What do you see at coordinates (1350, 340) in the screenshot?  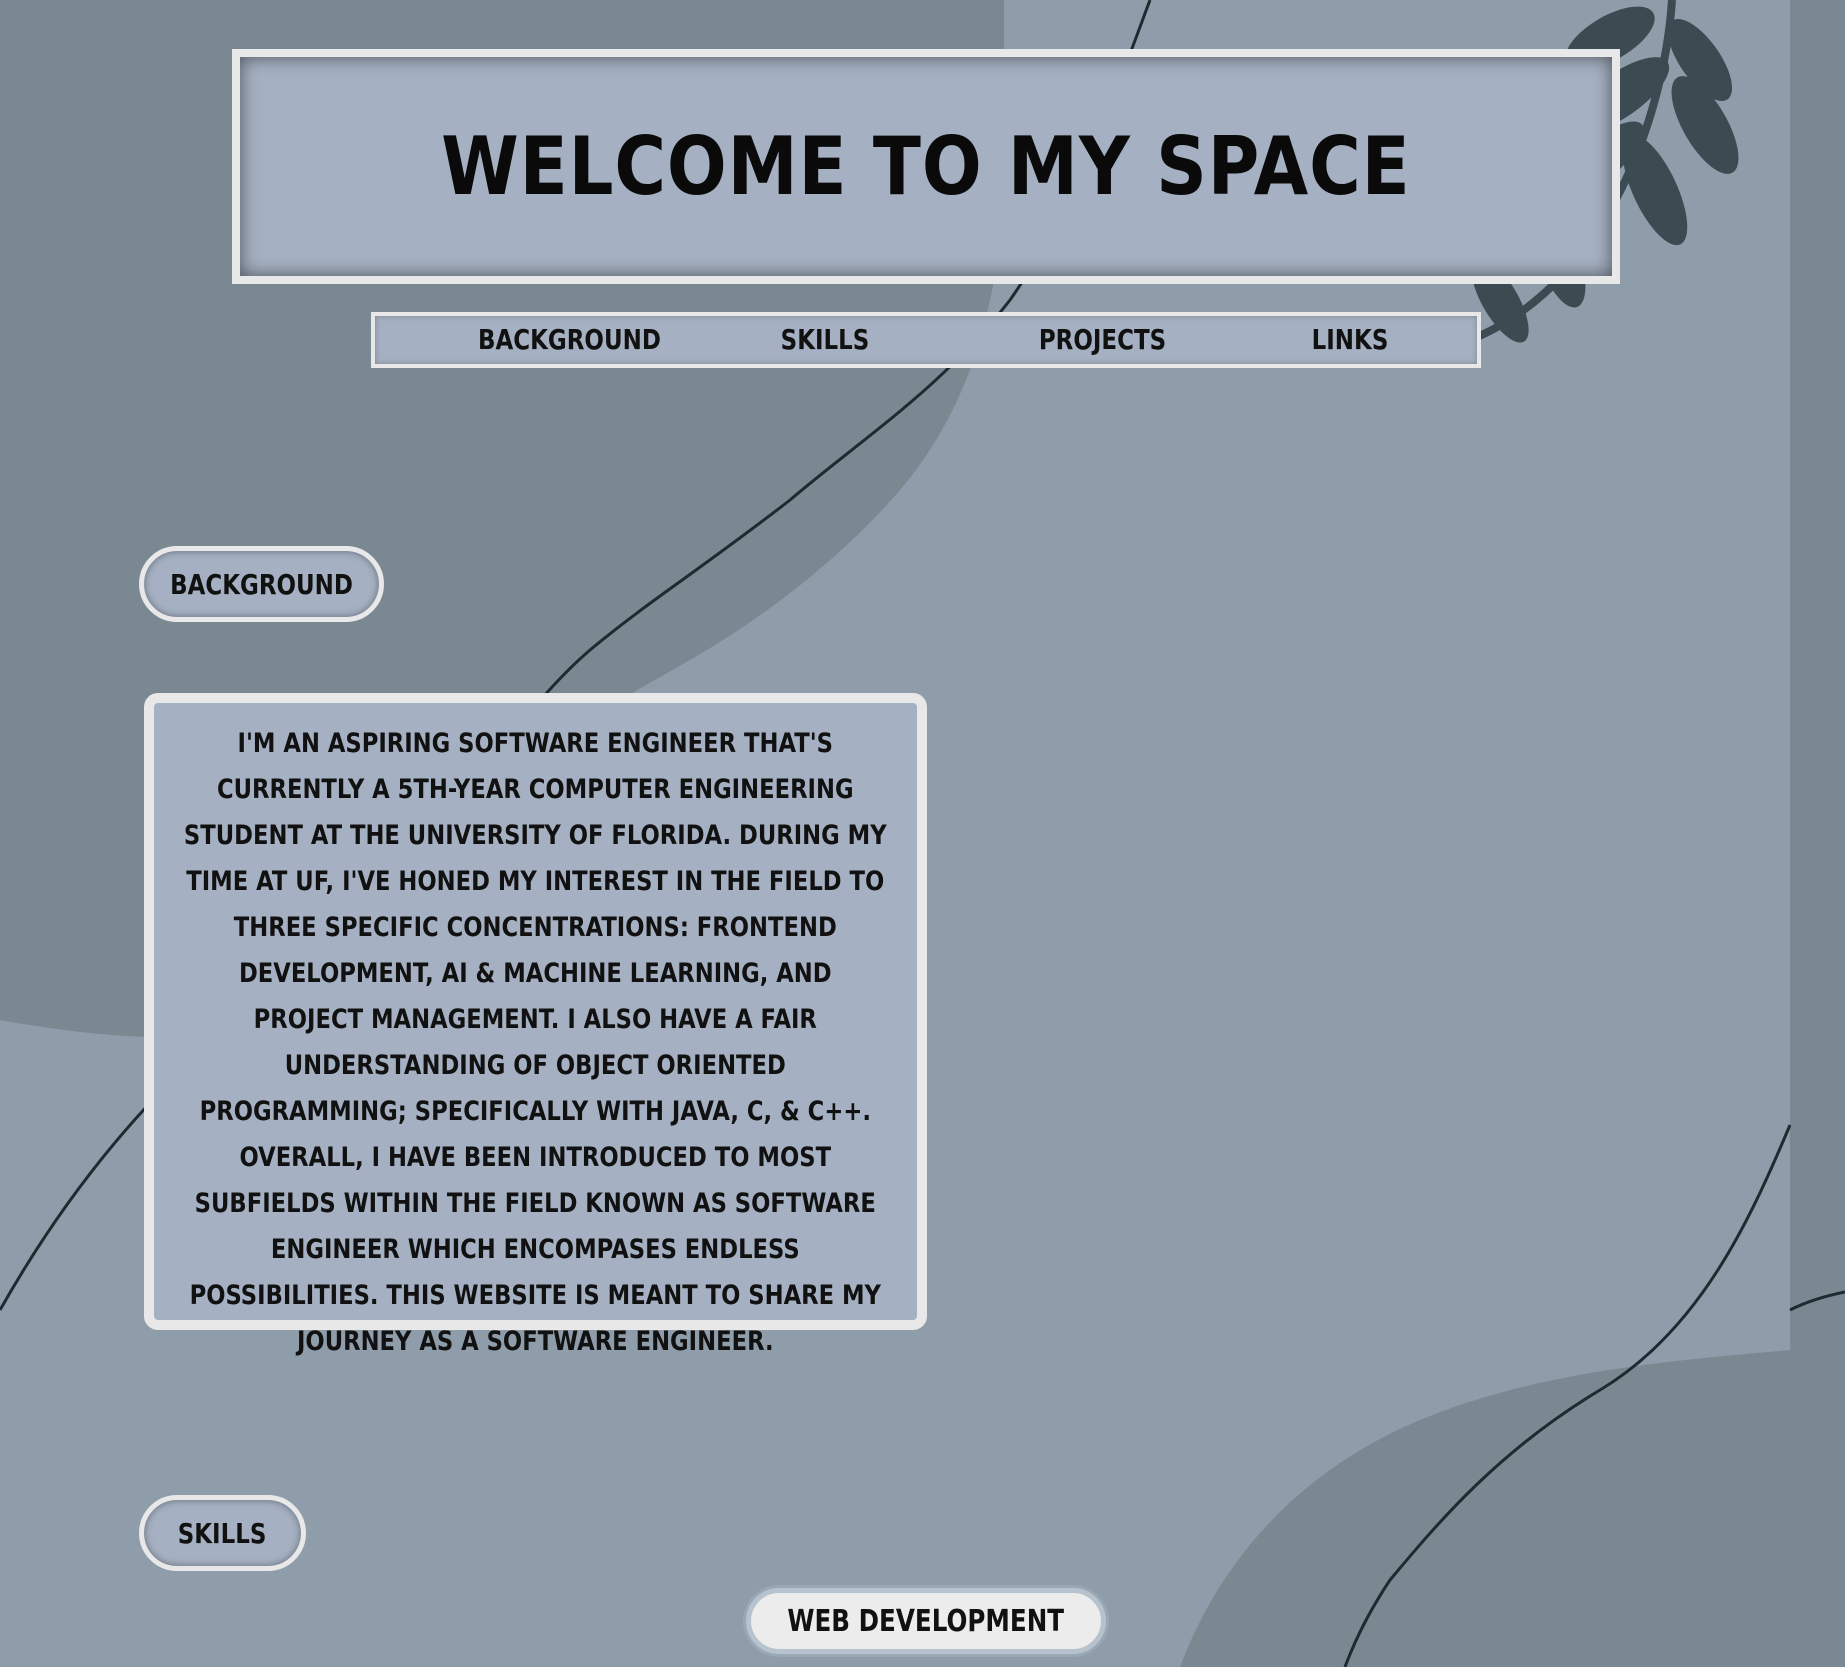 I see `nav-link-links: LINKS` at bounding box center [1350, 340].